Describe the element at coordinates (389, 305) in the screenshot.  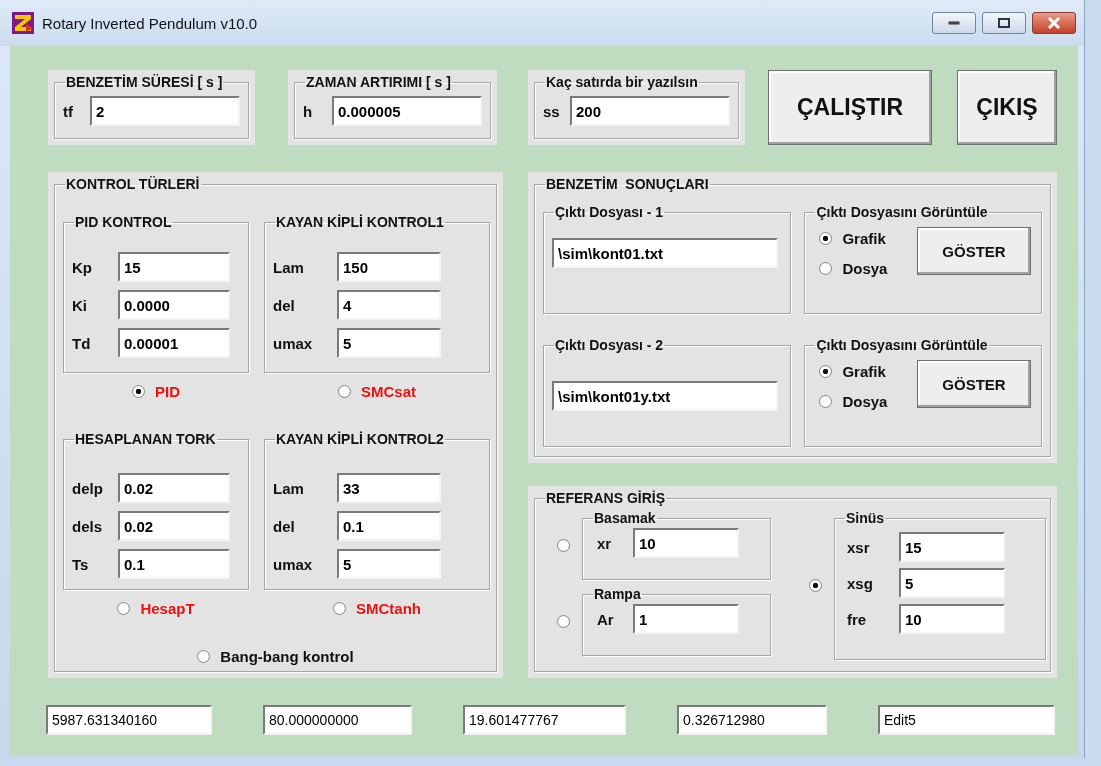
I see `input-field: 4` at that location.